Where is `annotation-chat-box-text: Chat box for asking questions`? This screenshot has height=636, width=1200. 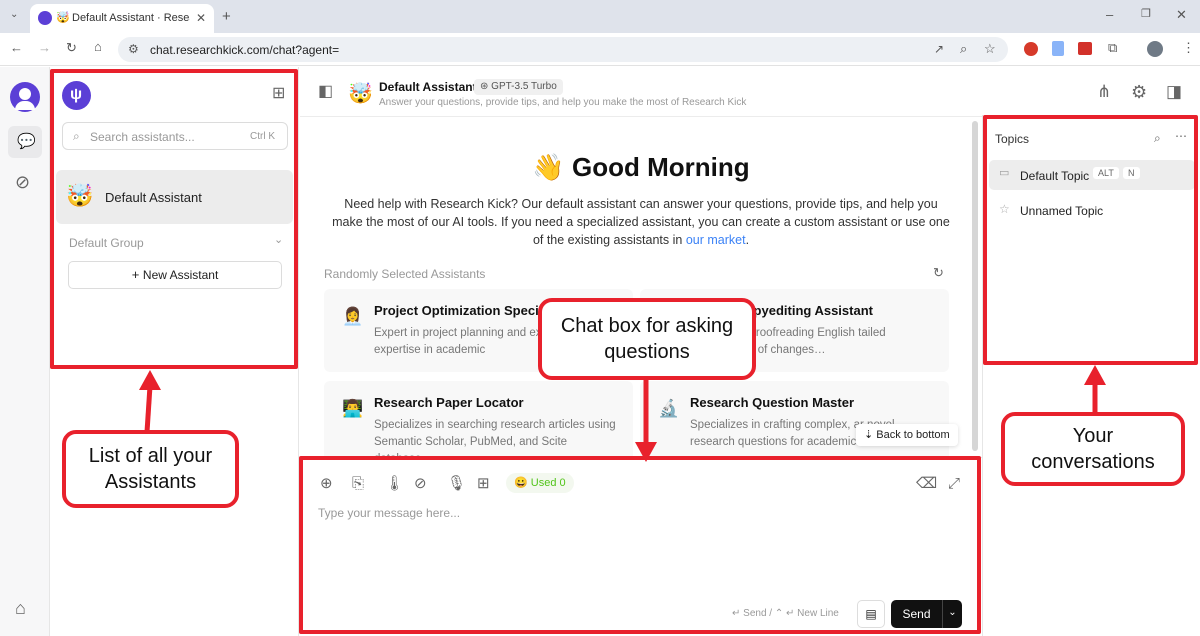 annotation-chat-box-text: Chat box for asking questions is located at coordinates (647, 339).